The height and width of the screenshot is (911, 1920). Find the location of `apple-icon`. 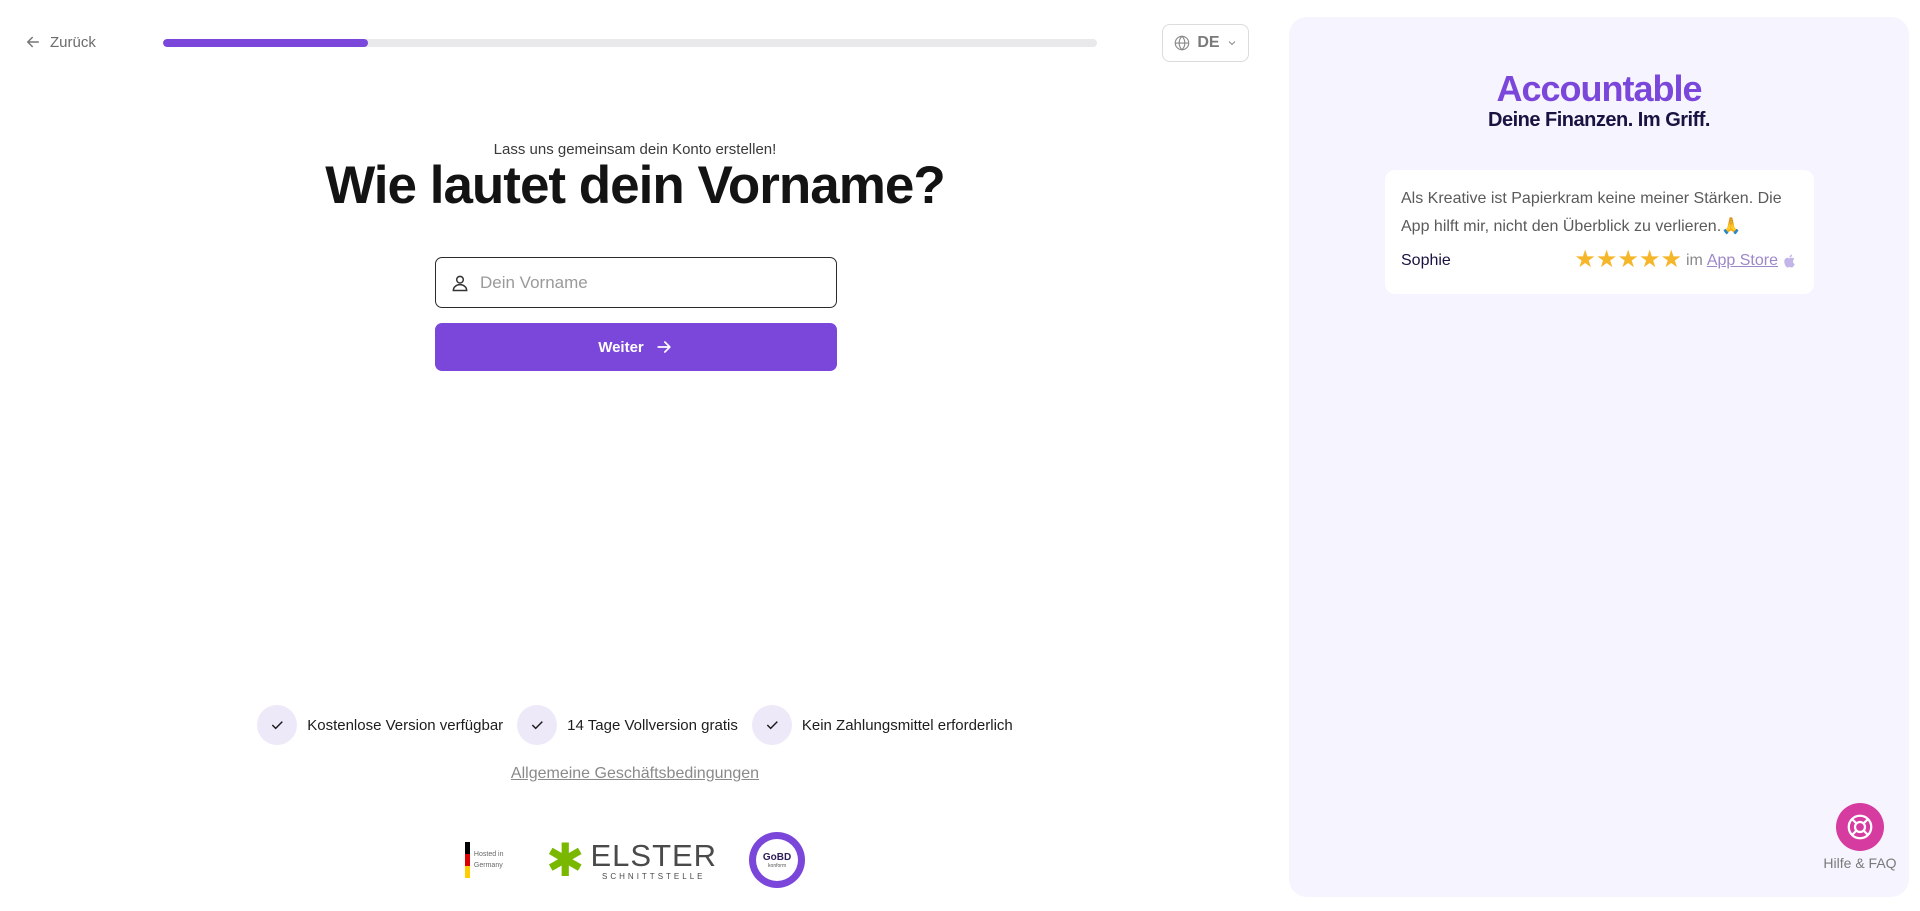

apple-icon is located at coordinates (1789, 261).